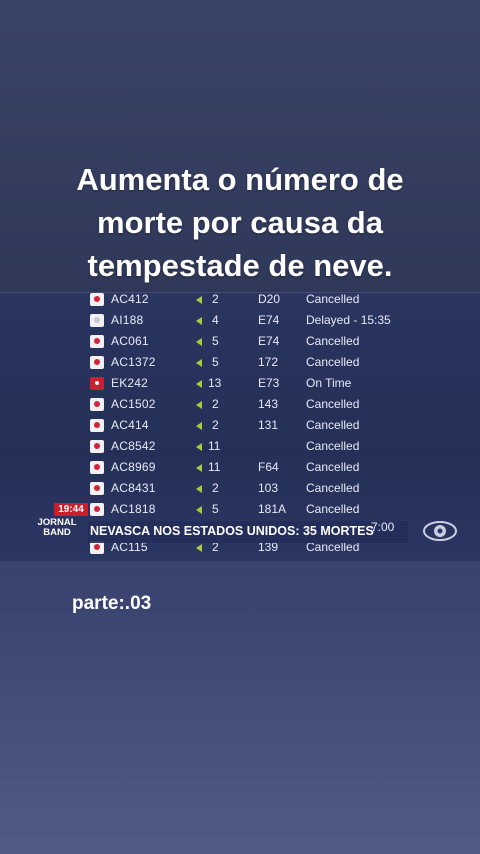 The width and height of the screenshot is (480, 854). Describe the element at coordinates (133, 467) in the screenshot. I see `flight-number: AC8969` at that location.